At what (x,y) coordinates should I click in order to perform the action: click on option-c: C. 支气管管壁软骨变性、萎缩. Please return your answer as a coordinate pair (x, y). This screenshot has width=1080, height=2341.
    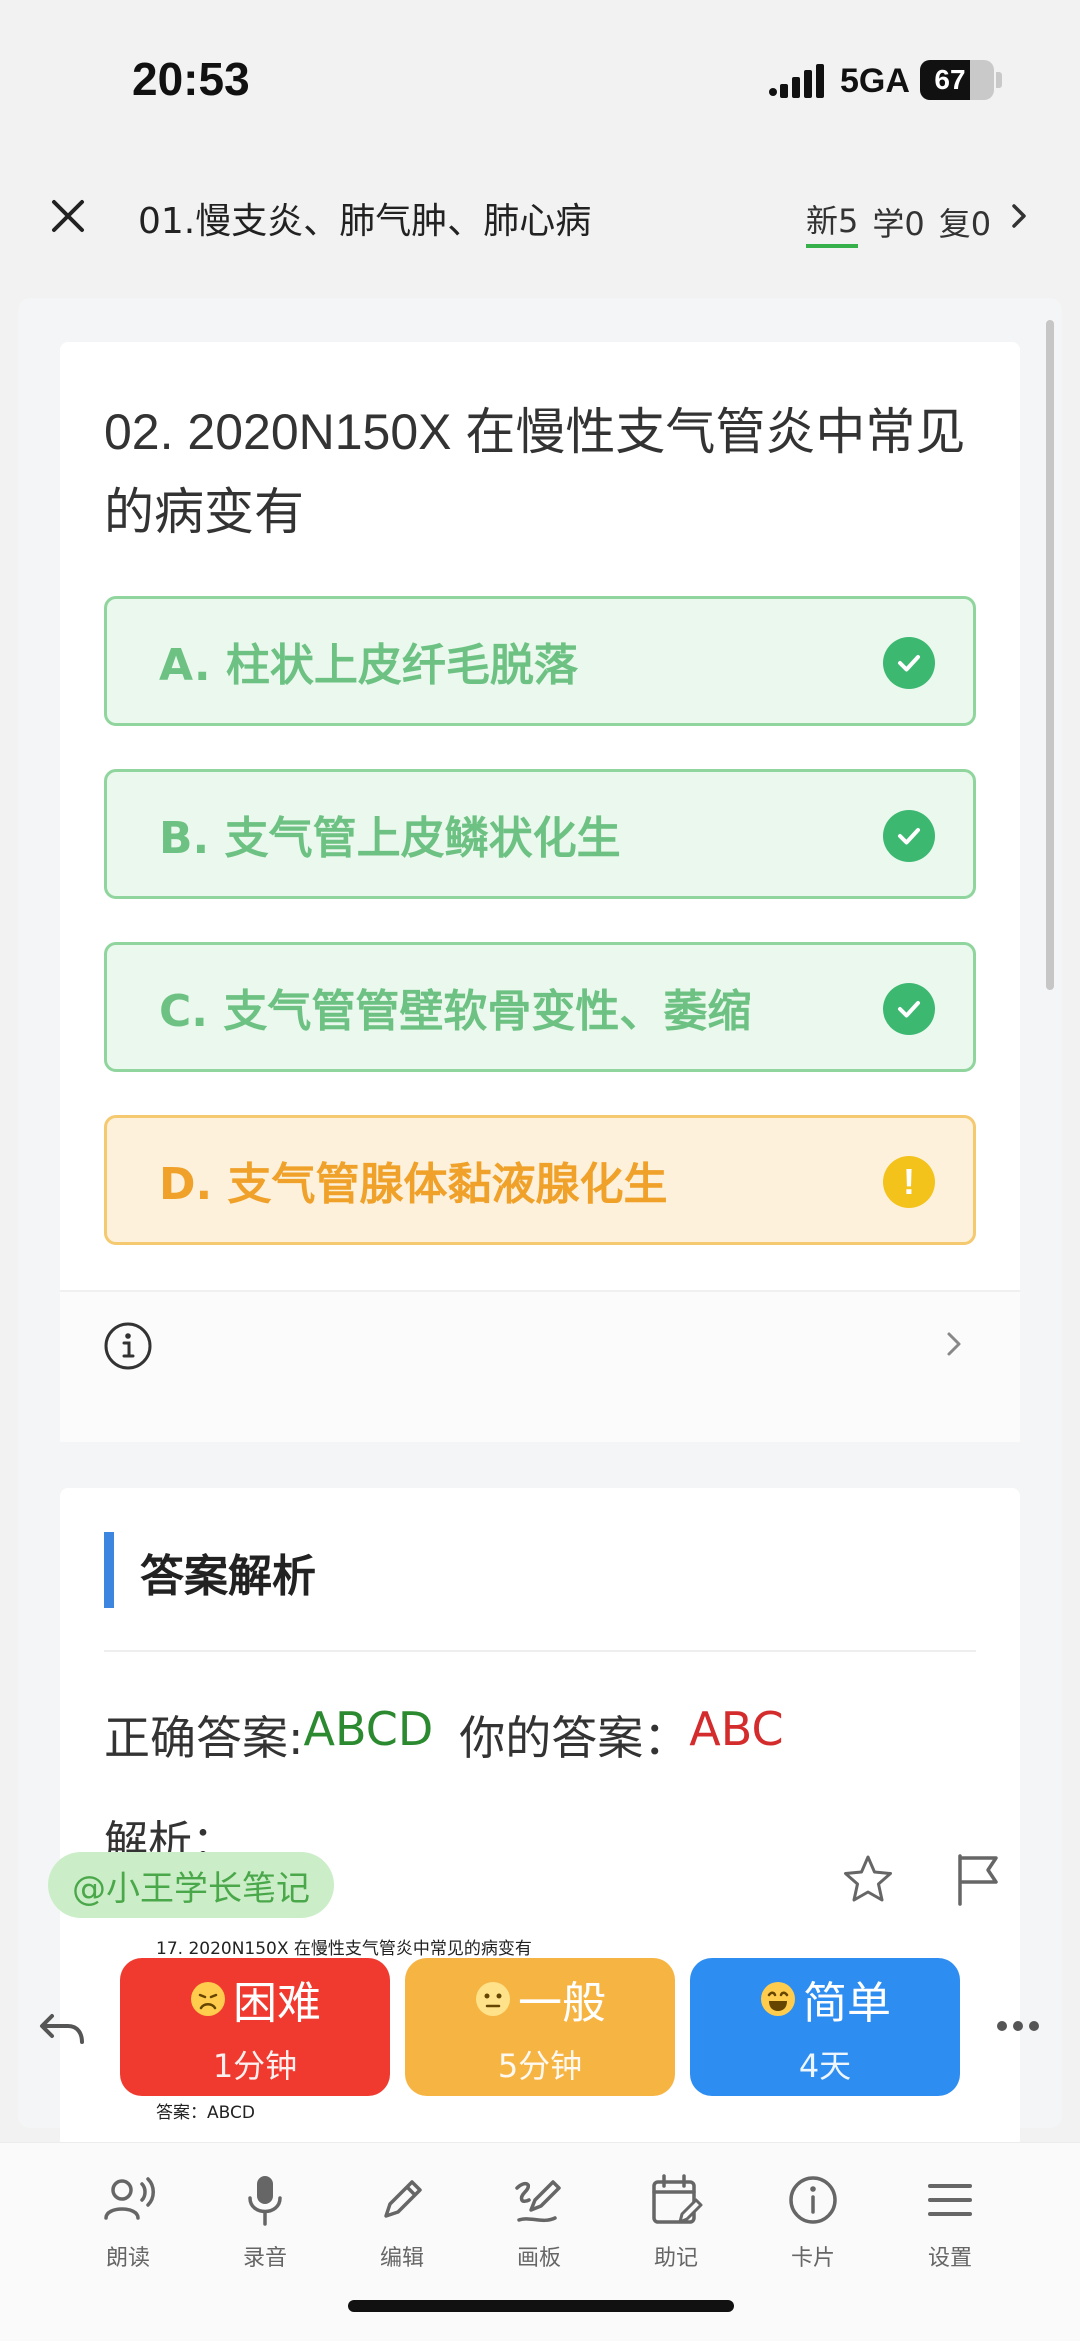
    Looking at the image, I should click on (540, 1007).